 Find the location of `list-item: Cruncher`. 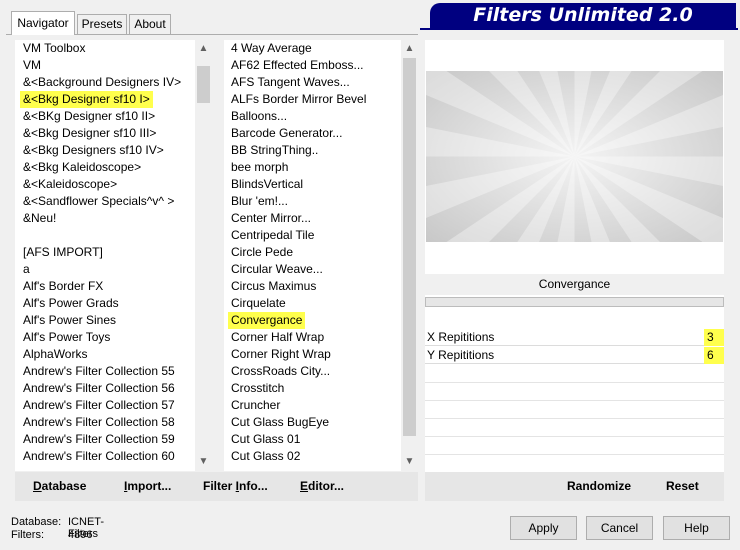

list-item: Cruncher is located at coordinates (321, 405).